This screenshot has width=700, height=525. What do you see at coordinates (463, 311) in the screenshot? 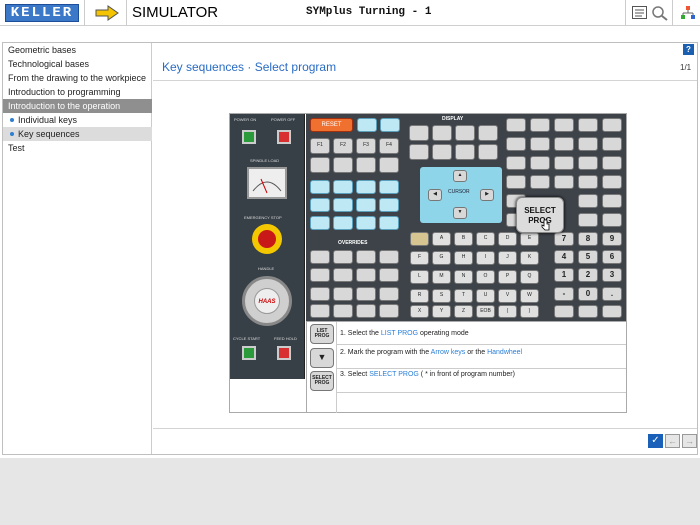
I see `key-z: Z` at bounding box center [463, 311].